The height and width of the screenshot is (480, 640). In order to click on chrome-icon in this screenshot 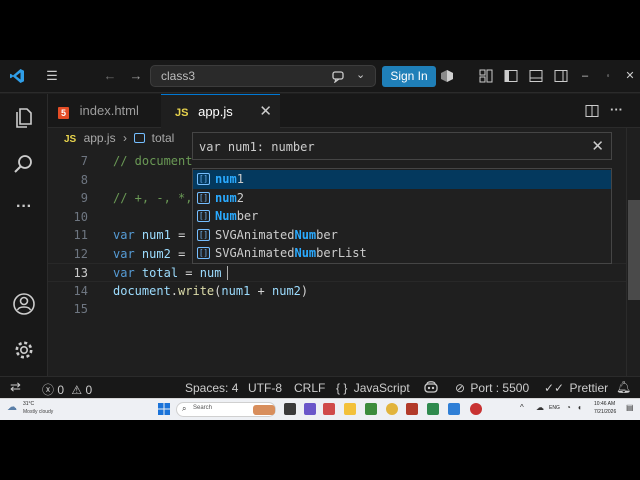, I will do `click(392, 409)`.